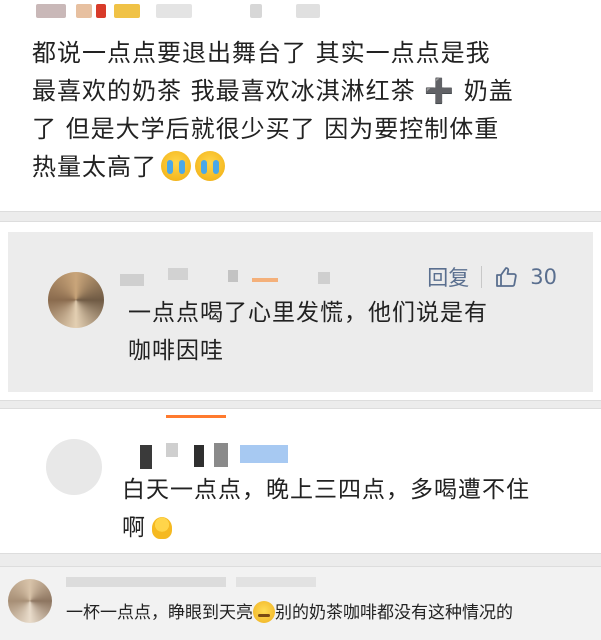 This screenshot has height=640, width=601. I want to click on comment-body: 一杯一点点，睁眼到天亮, so click(159, 613).